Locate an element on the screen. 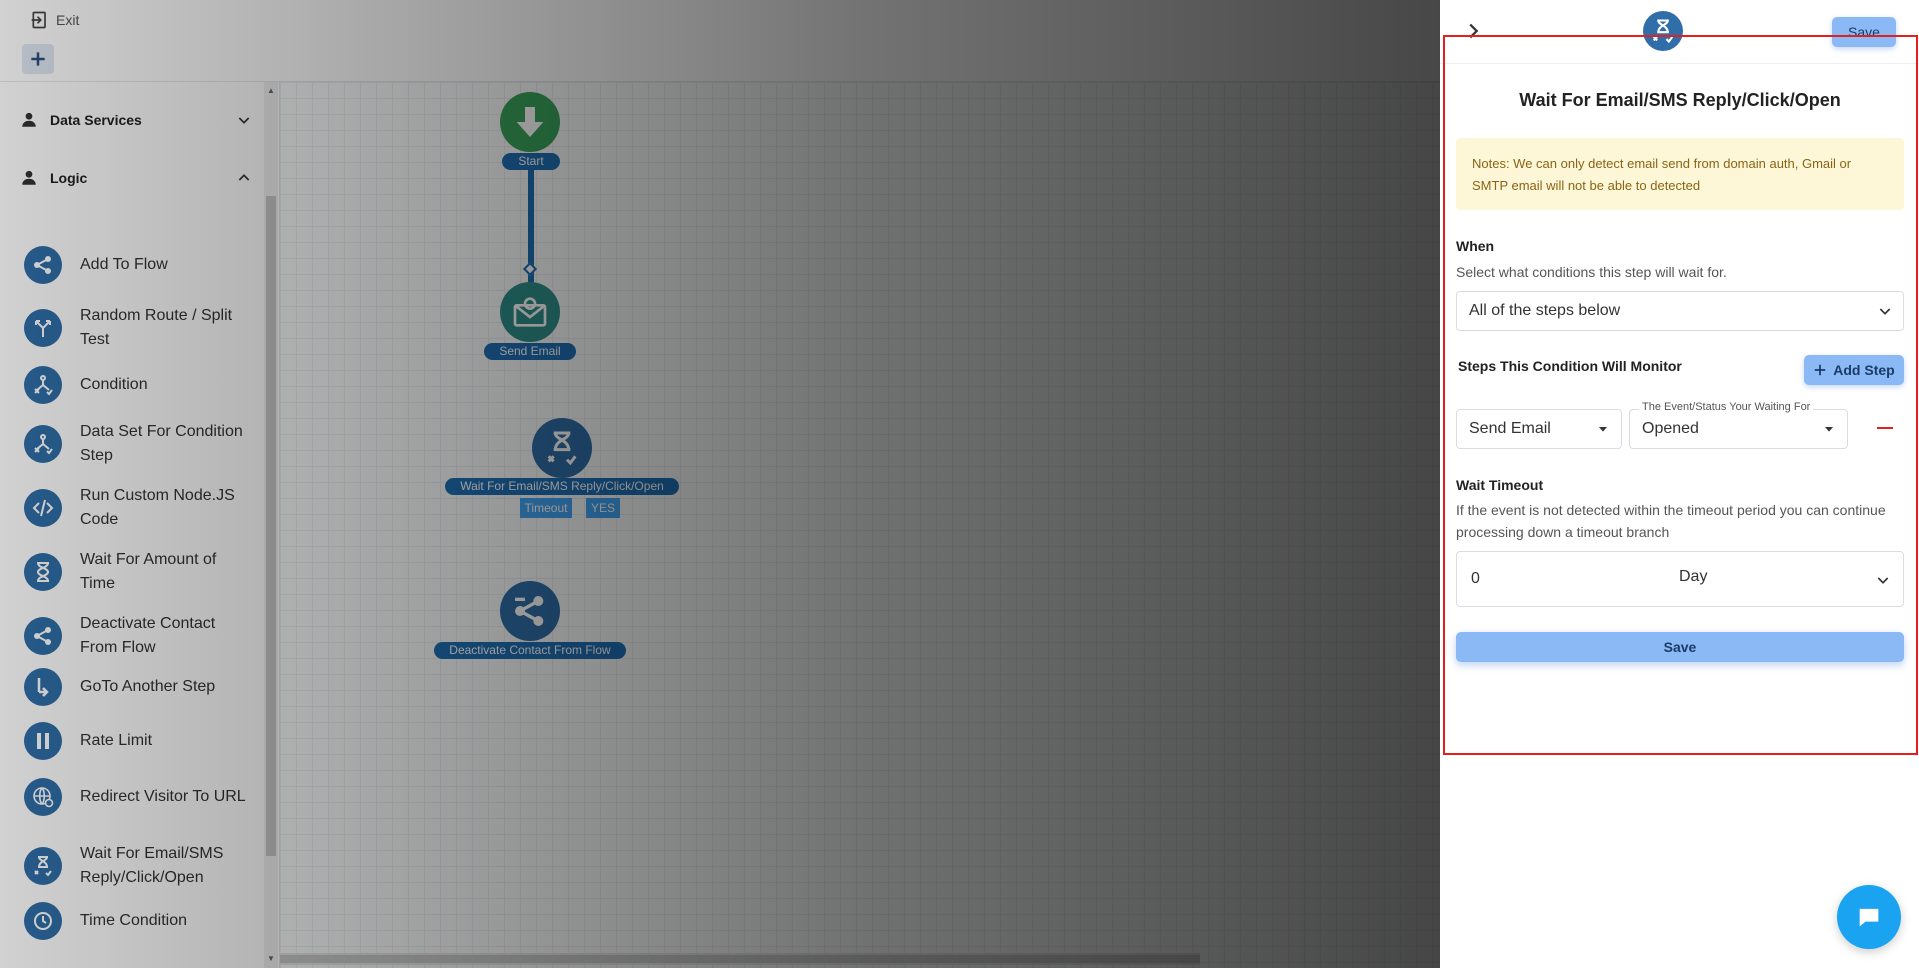 This screenshot has width=1919, height=968. chat-widget-button is located at coordinates (1869, 917).